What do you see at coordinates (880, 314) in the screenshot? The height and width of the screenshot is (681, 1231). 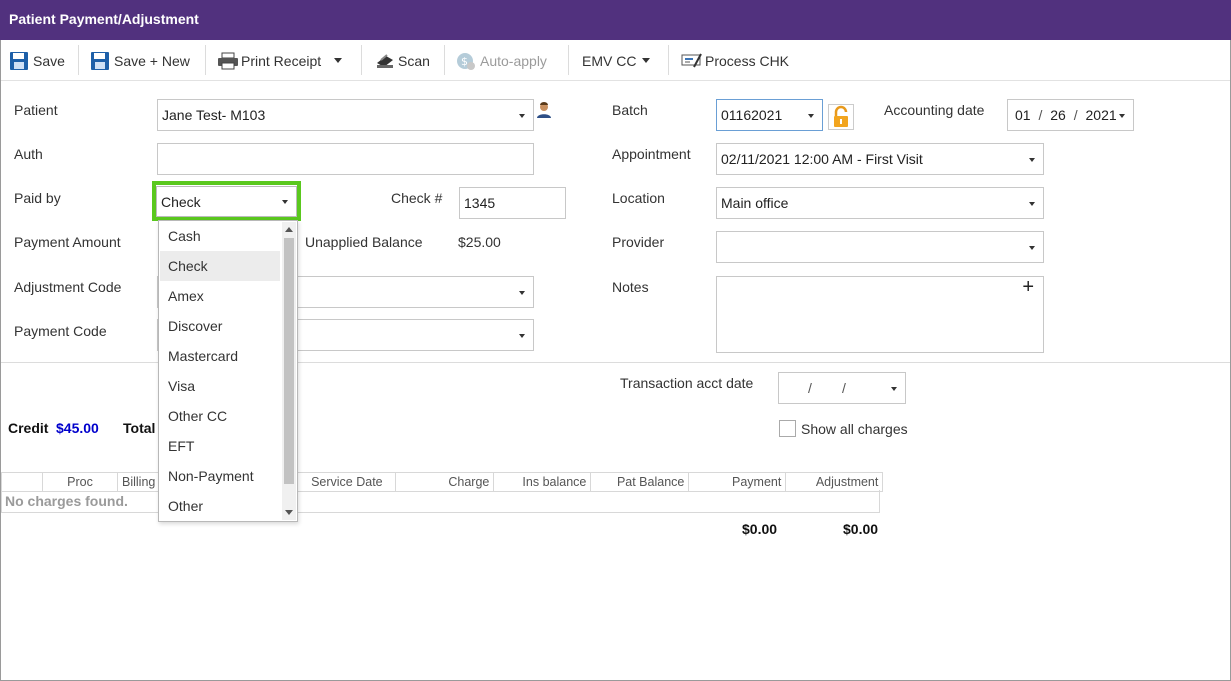 I see `notes-textarea: +` at bounding box center [880, 314].